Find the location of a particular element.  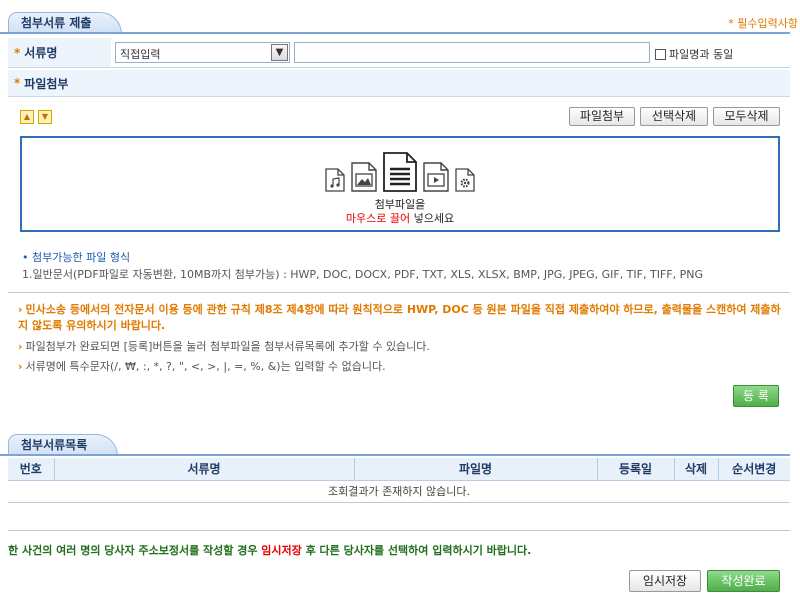

doc-list-title: 첨부서류목록 is located at coordinates (63, 445).